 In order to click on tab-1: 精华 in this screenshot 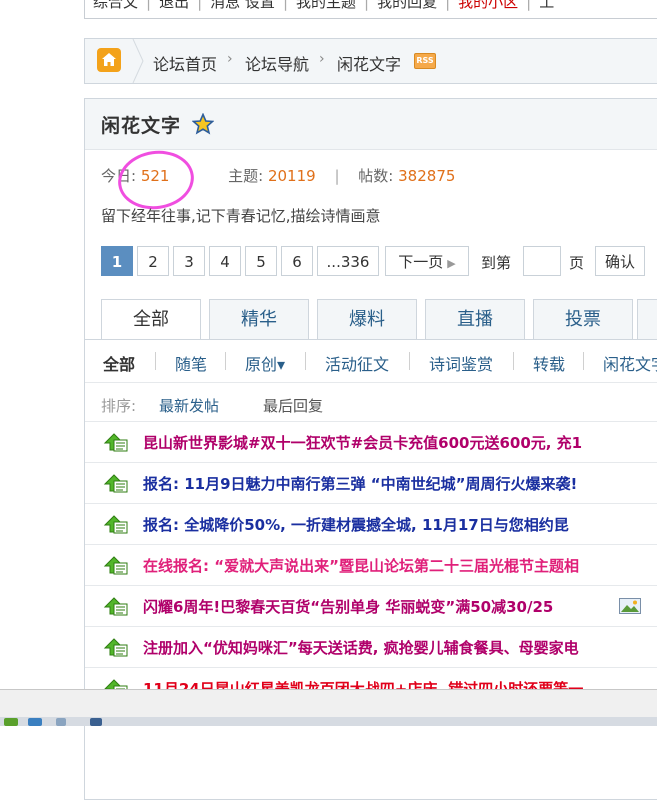, I will do `click(259, 319)`.